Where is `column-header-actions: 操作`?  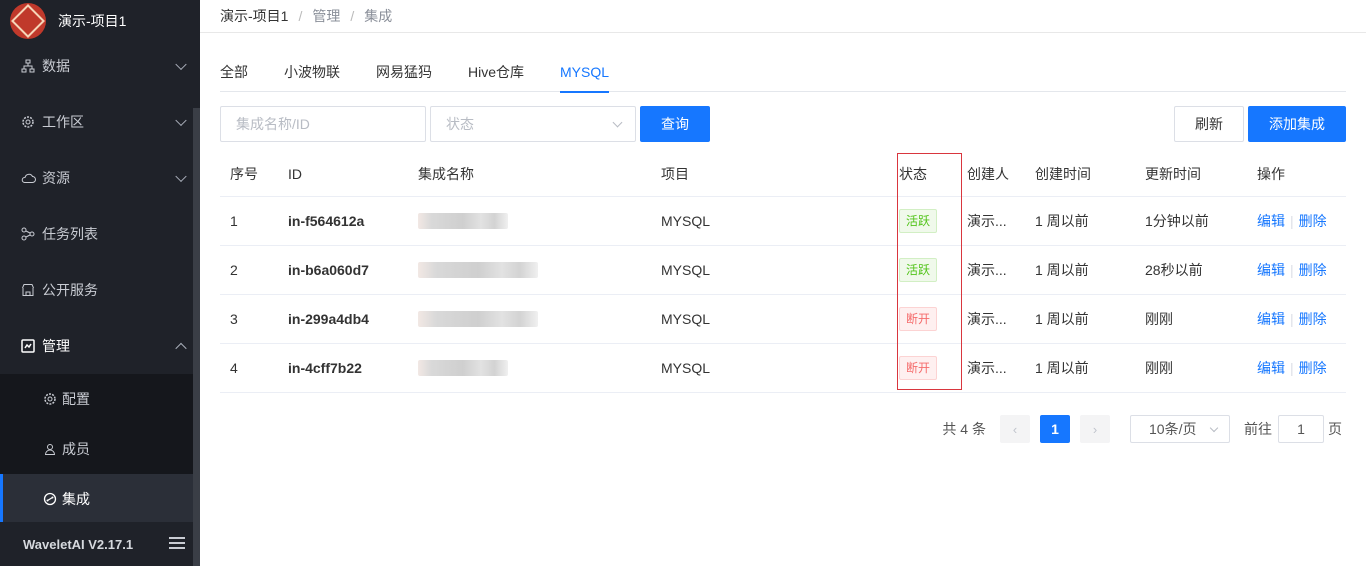 column-header-actions: 操作 is located at coordinates (1296, 174).